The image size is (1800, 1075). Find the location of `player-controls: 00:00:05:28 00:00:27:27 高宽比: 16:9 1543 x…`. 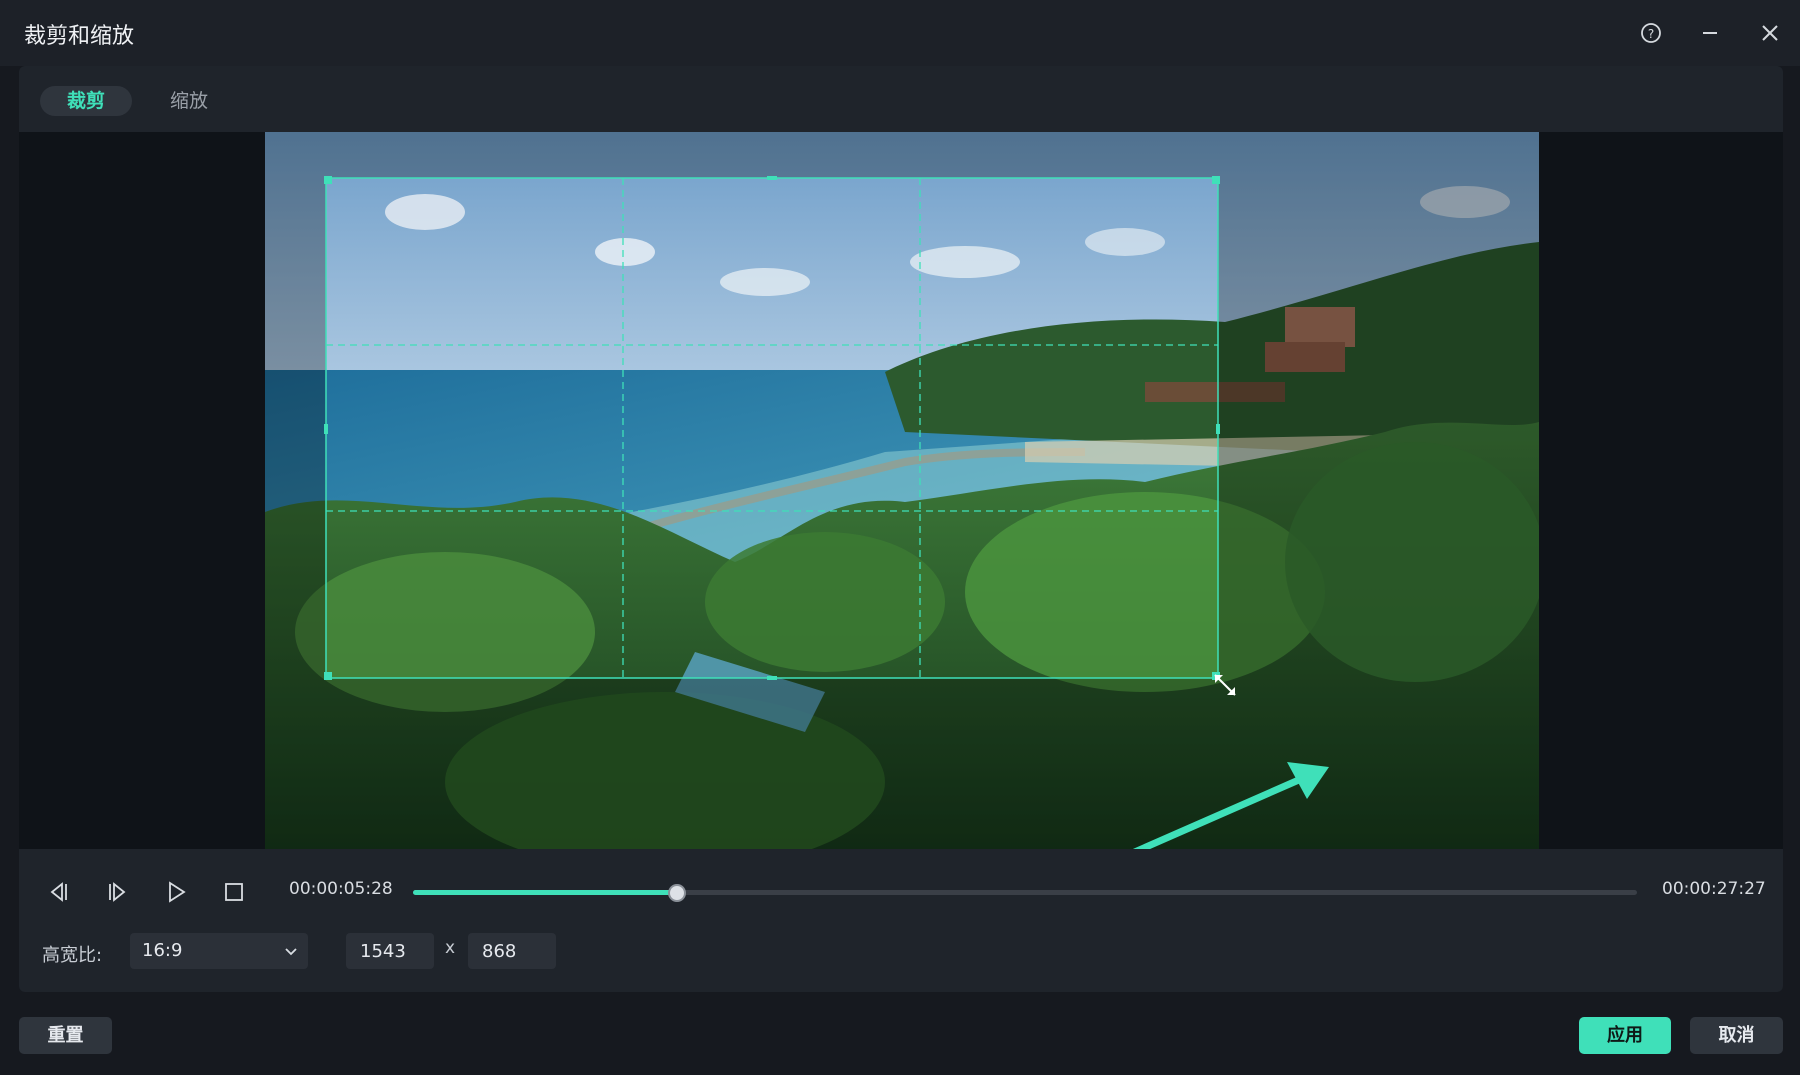

player-controls: 00:00:05:28 00:00:27:27 高宽比: 16:9 1543 x… is located at coordinates (901, 920).